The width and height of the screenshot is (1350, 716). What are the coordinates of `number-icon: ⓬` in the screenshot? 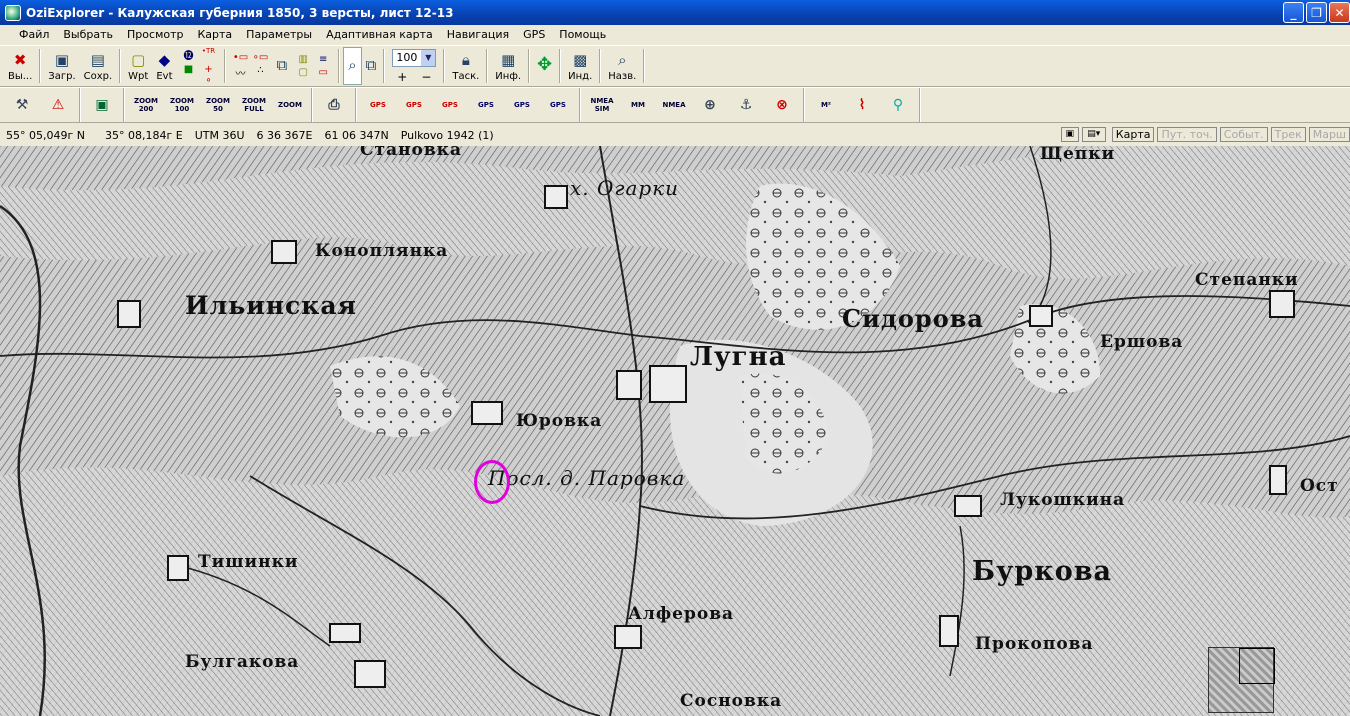 It's located at (189, 54).